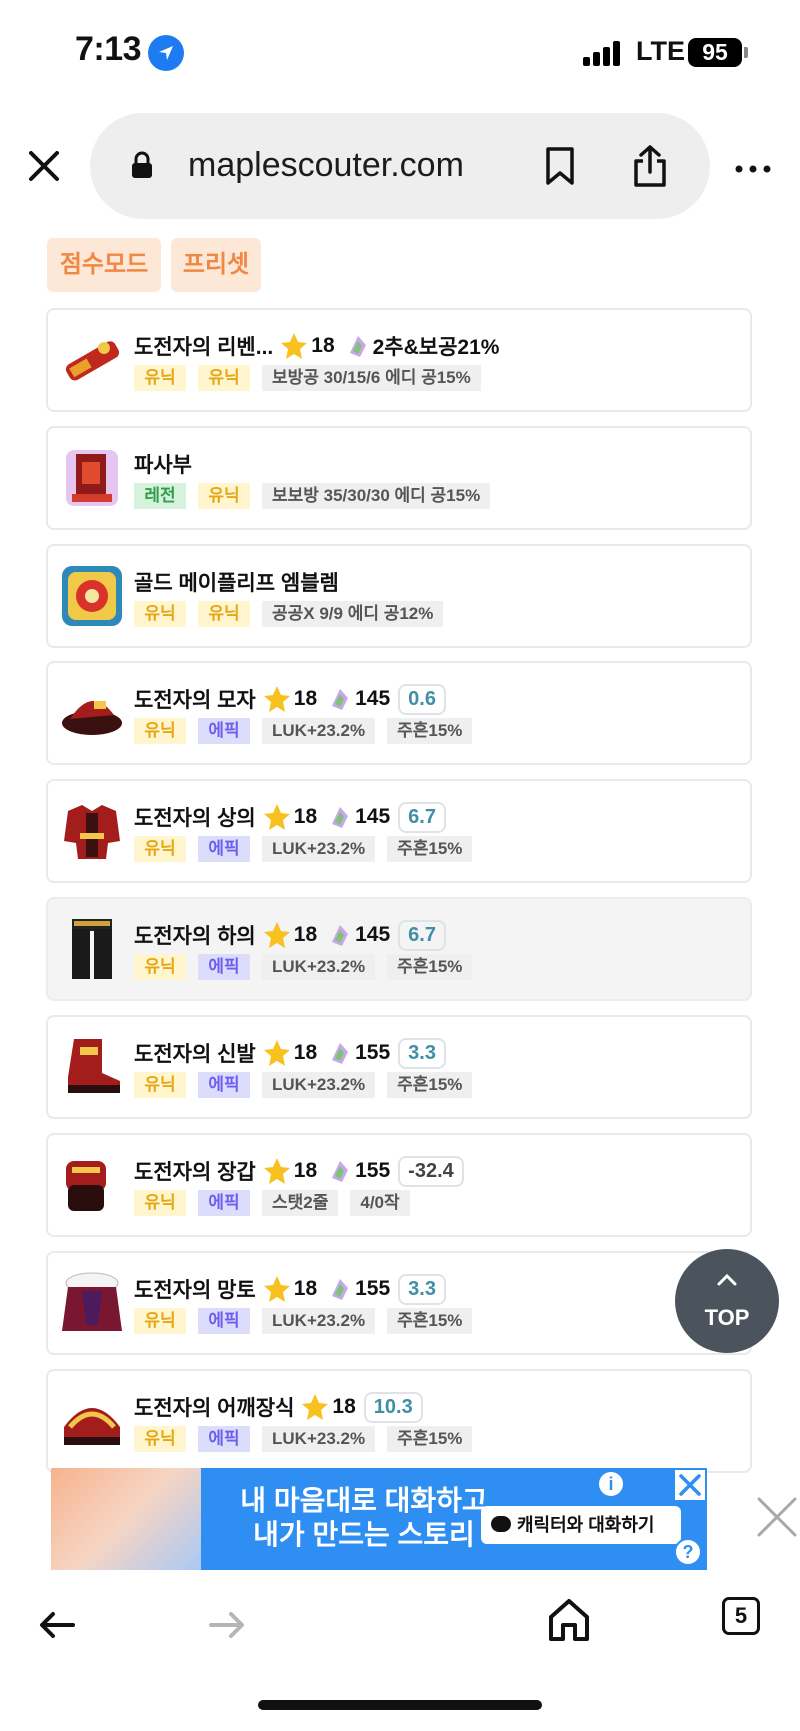  Describe the element at coordinates (753, 169) in the screenshot. I see `more-options-icon` at that location.